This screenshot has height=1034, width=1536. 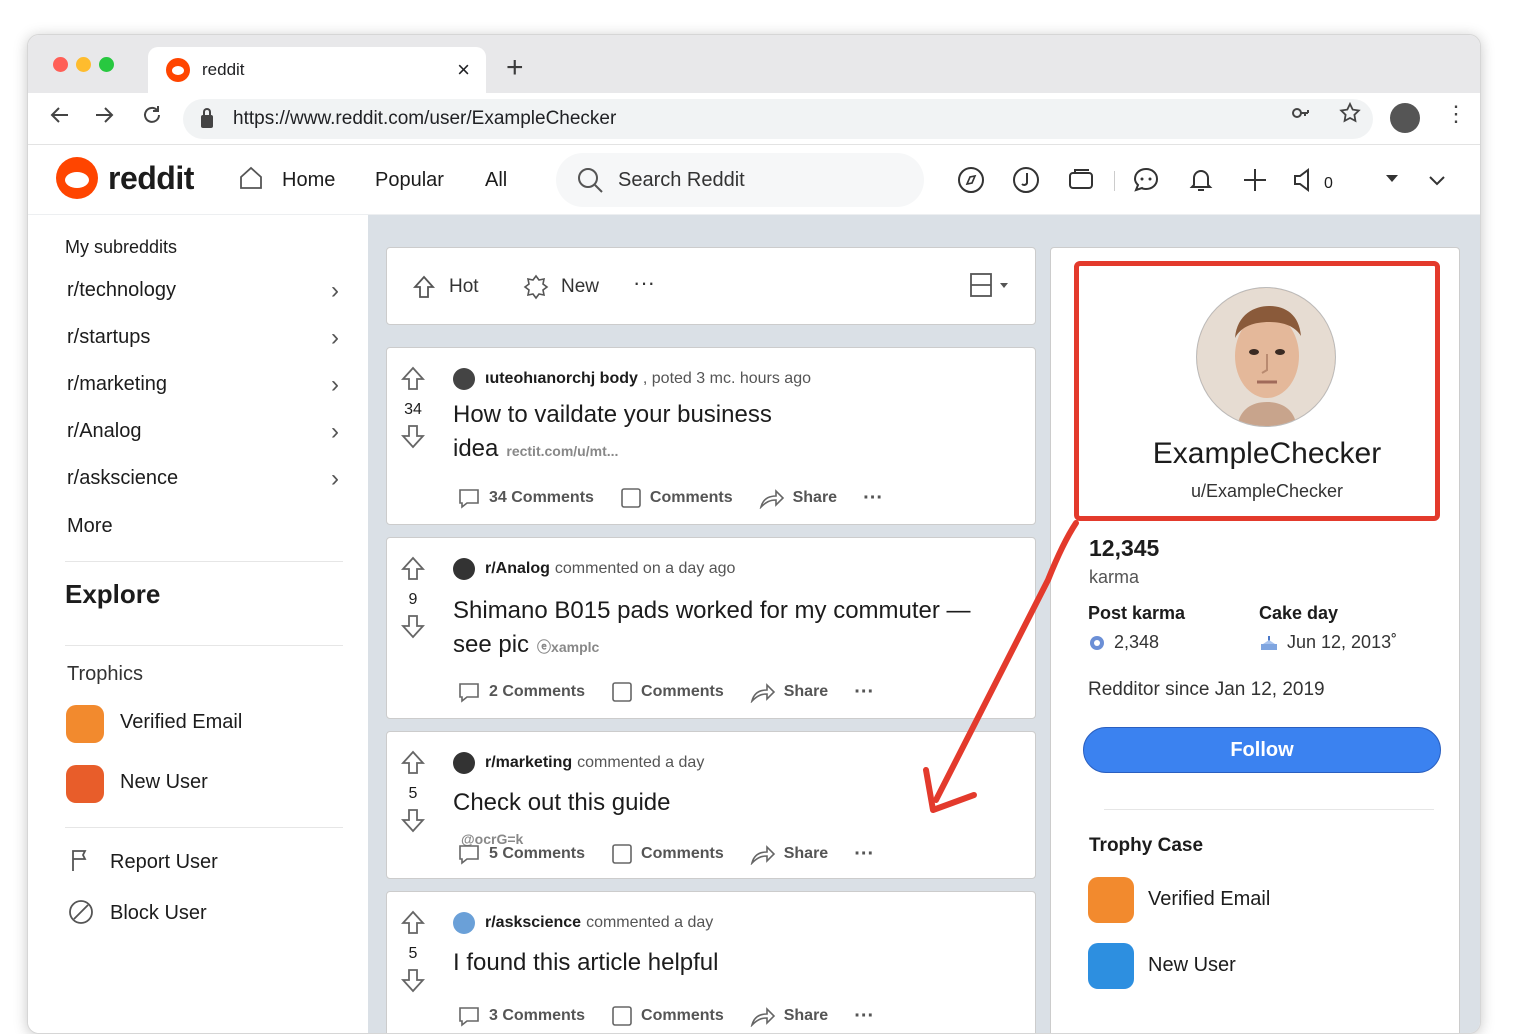 I want to click on annotation-arrow-icon, so click(x=1001, y=666).